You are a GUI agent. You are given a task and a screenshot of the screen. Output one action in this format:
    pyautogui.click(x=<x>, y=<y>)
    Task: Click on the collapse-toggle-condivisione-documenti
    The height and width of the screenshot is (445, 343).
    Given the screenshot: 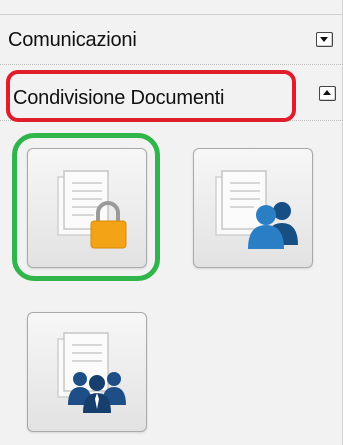 What is the action you would take?
    pyautogui.click(x=327, y=93)
    